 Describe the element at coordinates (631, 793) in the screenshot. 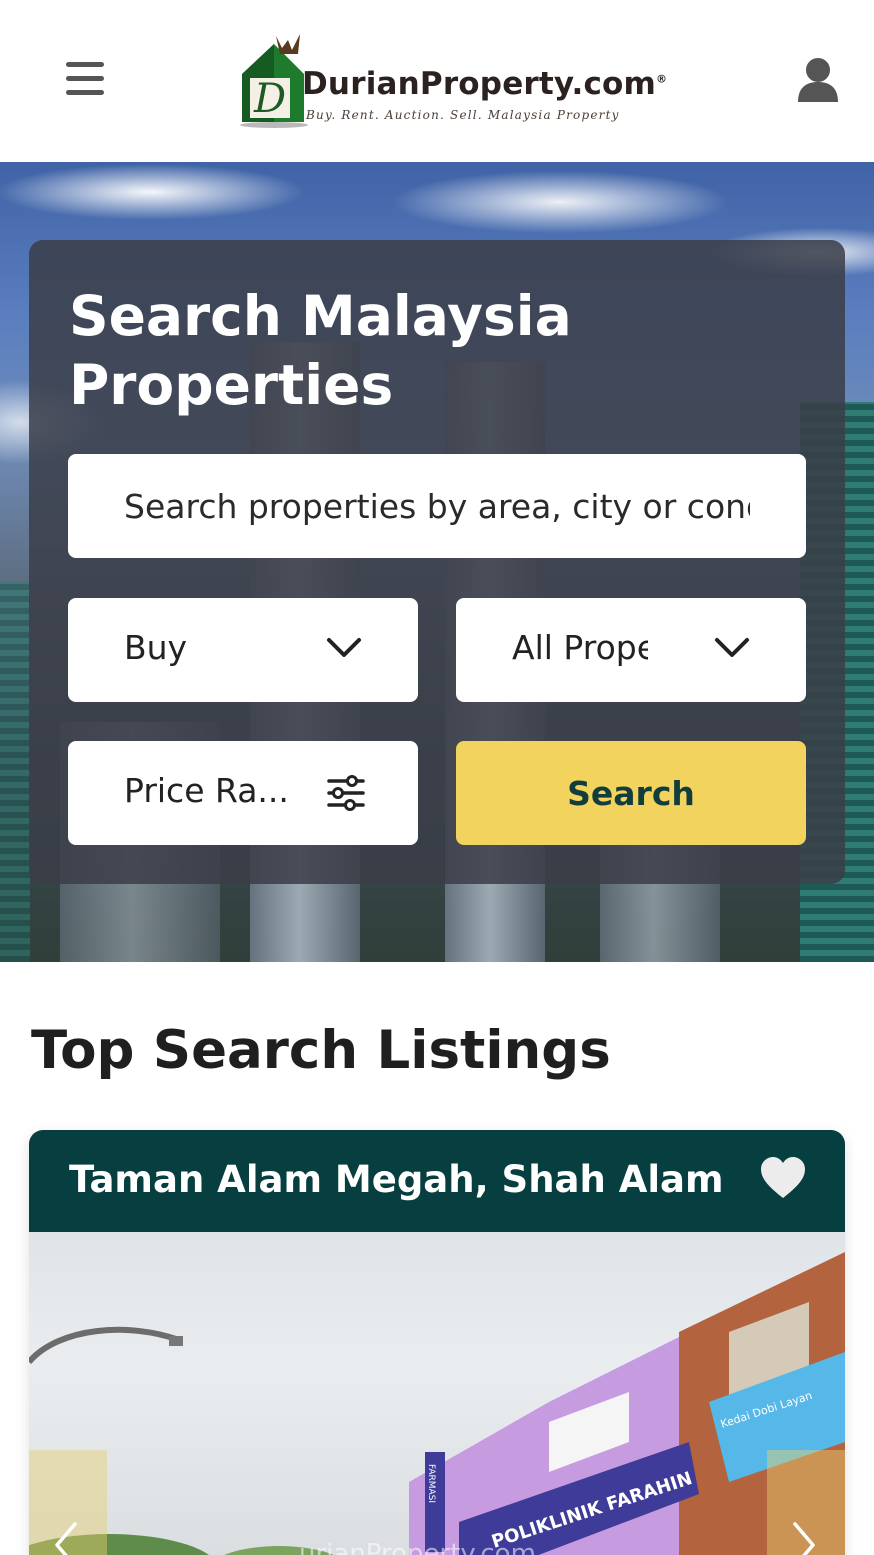

I see `search-button: Search` at that location.